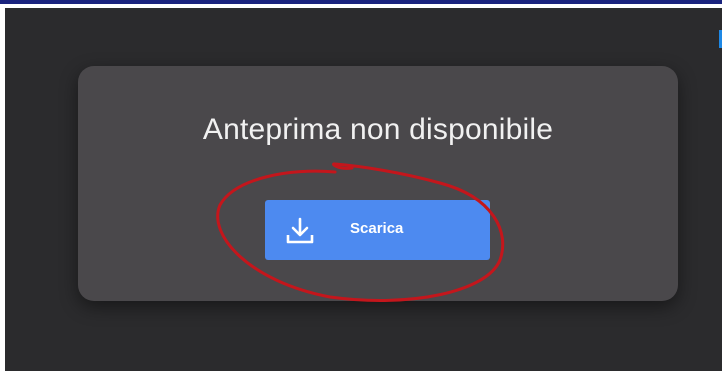  I want to click on download-button: Scarica, so click(377, 230).